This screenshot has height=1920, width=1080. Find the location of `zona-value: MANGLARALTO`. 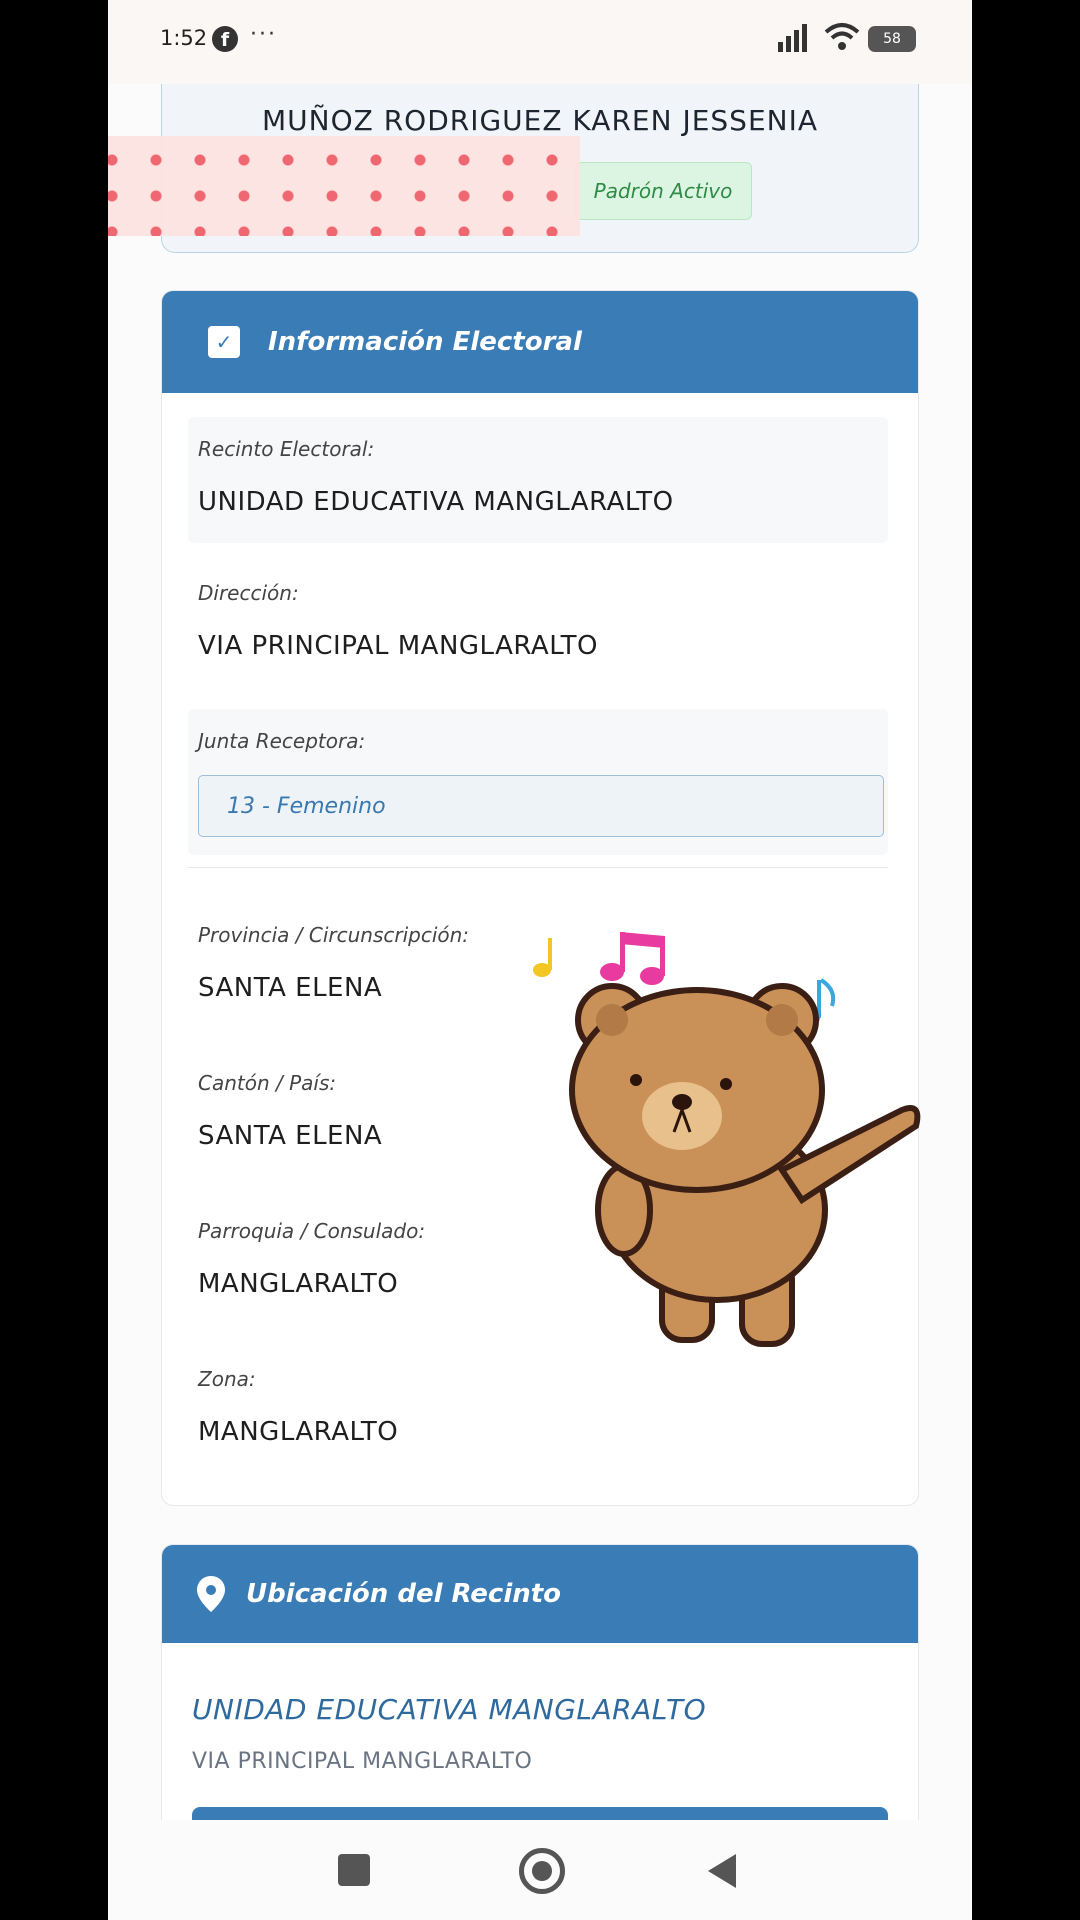

zona-value: MANGLARALTO is located at coordinates (298, 1432).